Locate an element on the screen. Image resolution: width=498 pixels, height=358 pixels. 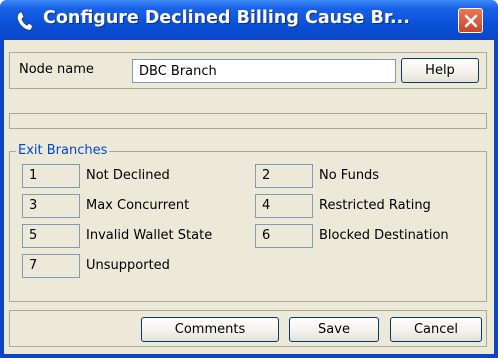
close-icon is located at coordinates (471, 21).